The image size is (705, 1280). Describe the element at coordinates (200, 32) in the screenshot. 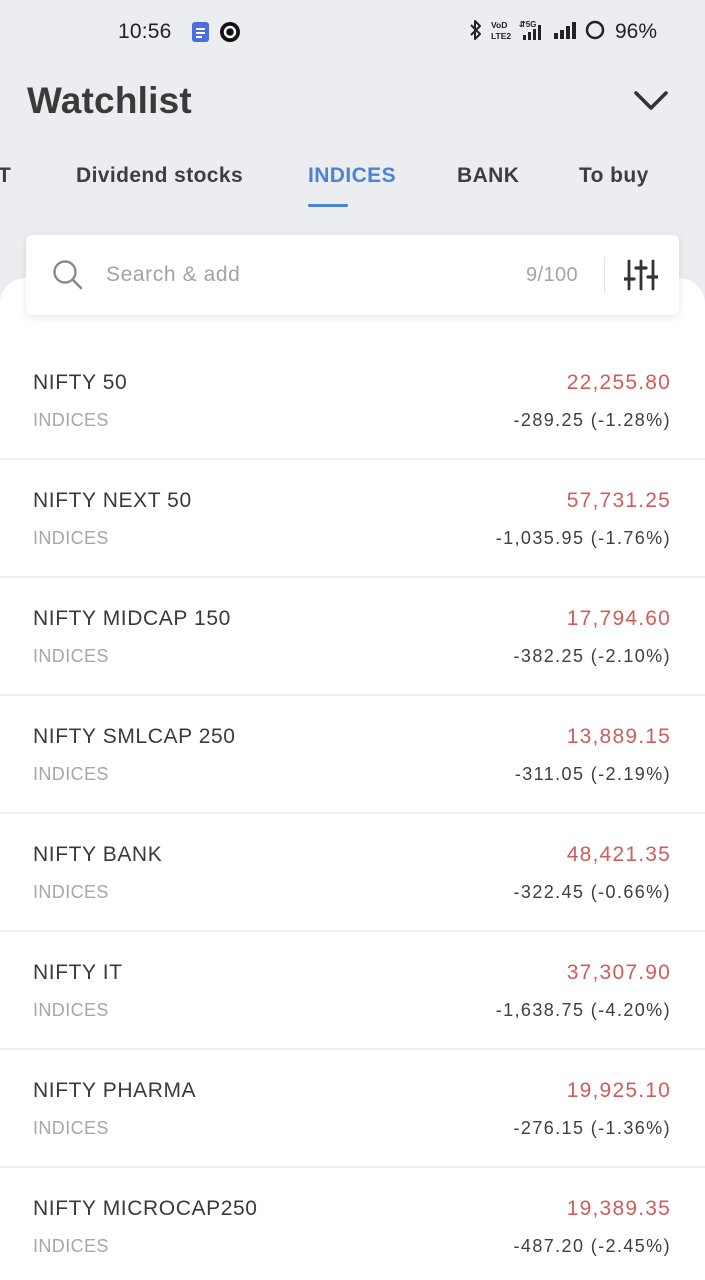

I see `notes-icon` at that location.